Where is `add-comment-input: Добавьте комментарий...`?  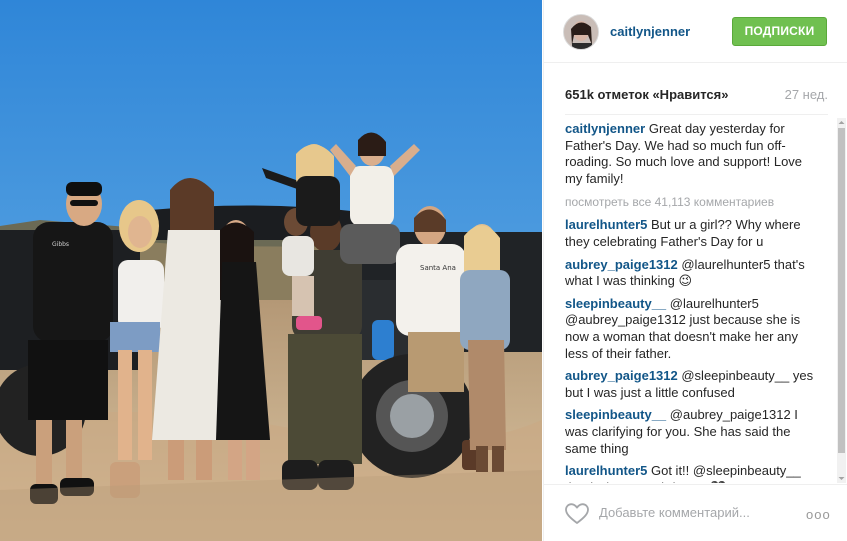
add-comment-input: Добавьте комментарий... is located at coordinates (674, 512).